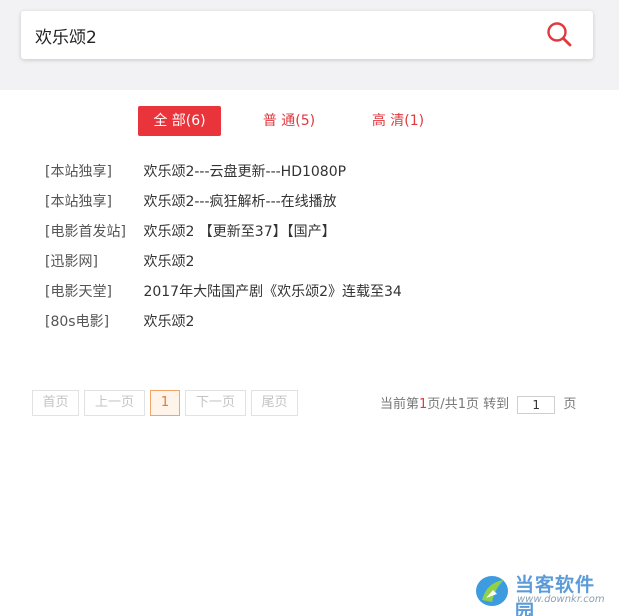  Describe the element at coordinates (398, 121) in the screenshot. I see `tab-hd: 高 清(1)` at that location.